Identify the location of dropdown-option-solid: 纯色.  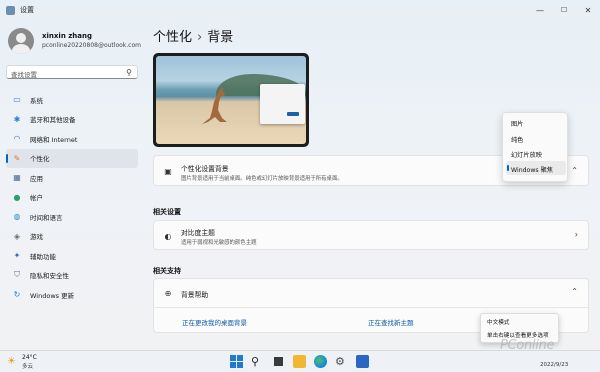
(517, 139).